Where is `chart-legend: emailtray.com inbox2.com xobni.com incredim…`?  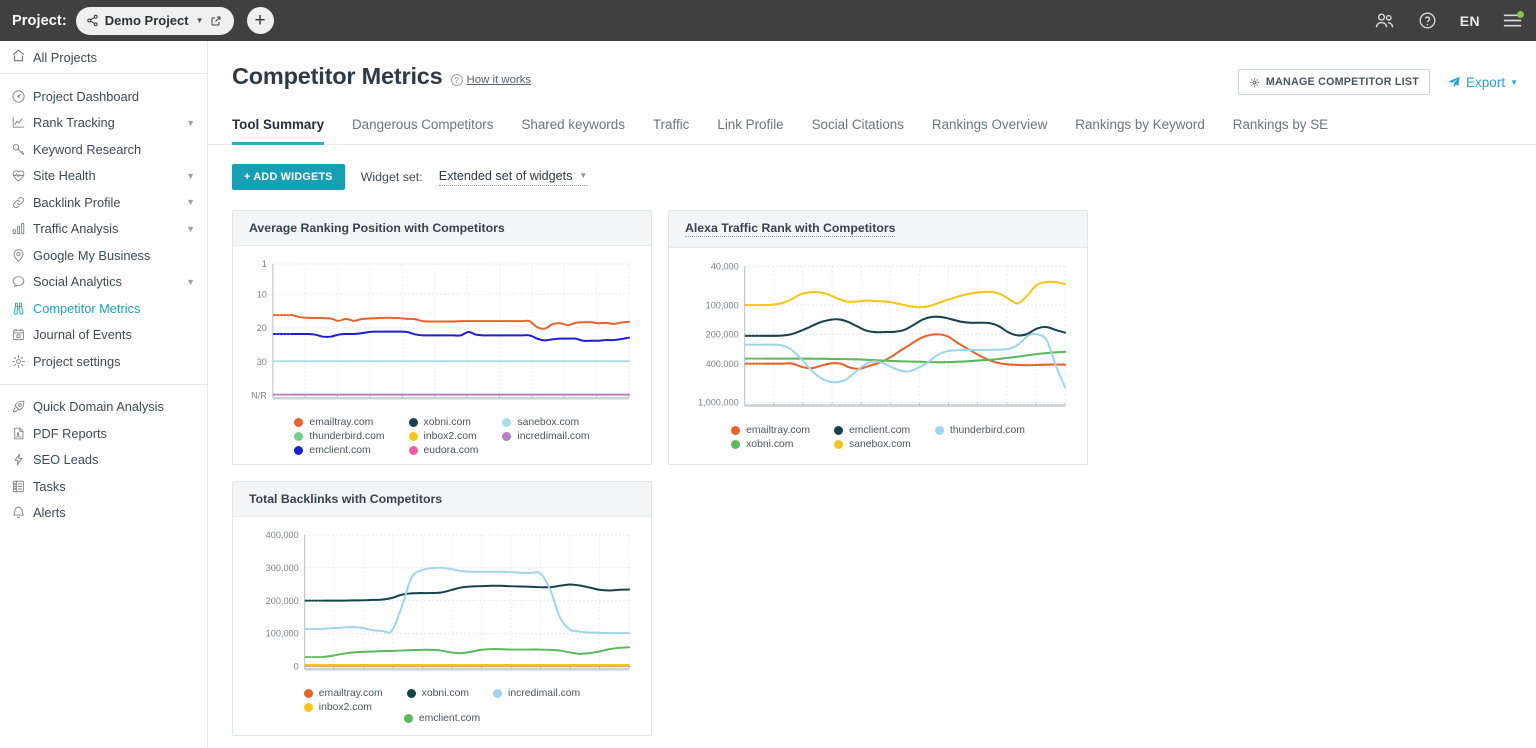 chart-legend: emailtray.com inbox2.com xobni.com incredim… is located at coordinates (442, 708).